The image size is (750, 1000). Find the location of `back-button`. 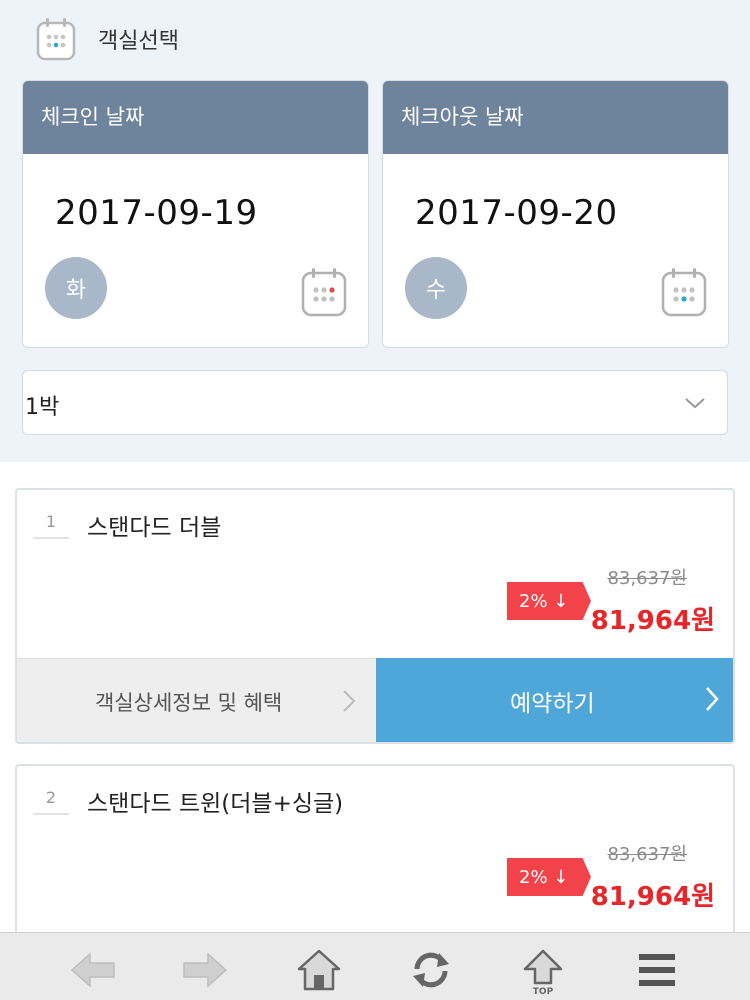

back-button is located at coordinates (93, 970).